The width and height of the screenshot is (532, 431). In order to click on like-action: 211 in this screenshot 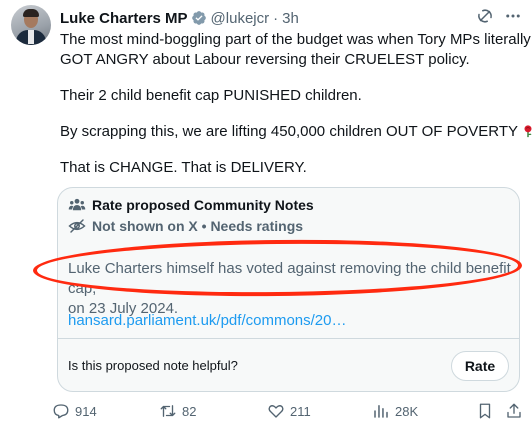, I will do `click(289, 411)`.